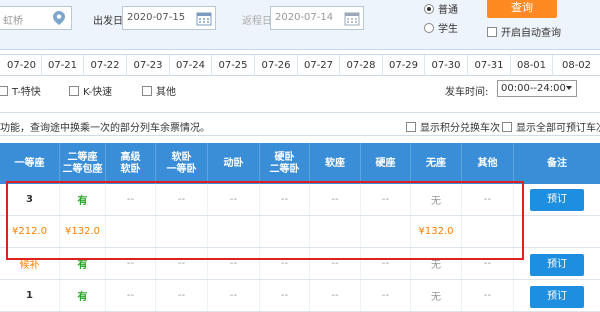 Image resolution: width=600 pixels, height=312 pixels. What do you see at coordinates (537, 88) in the screenshot?
I see `depart-time-select: 00:00--24:00` at bounding box center [537, 88].